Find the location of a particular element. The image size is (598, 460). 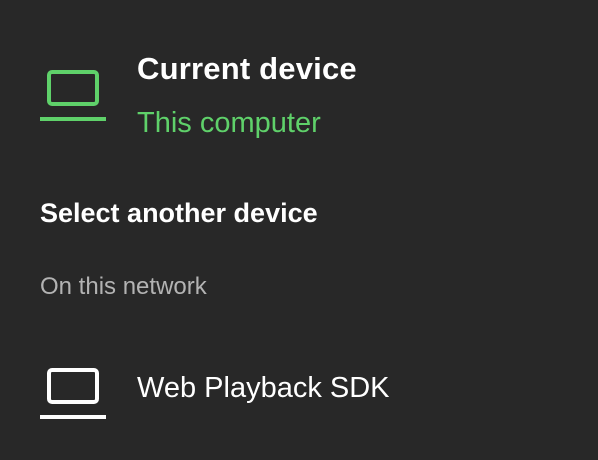

current-device-title: Current device is located at coordinates (247, 68).